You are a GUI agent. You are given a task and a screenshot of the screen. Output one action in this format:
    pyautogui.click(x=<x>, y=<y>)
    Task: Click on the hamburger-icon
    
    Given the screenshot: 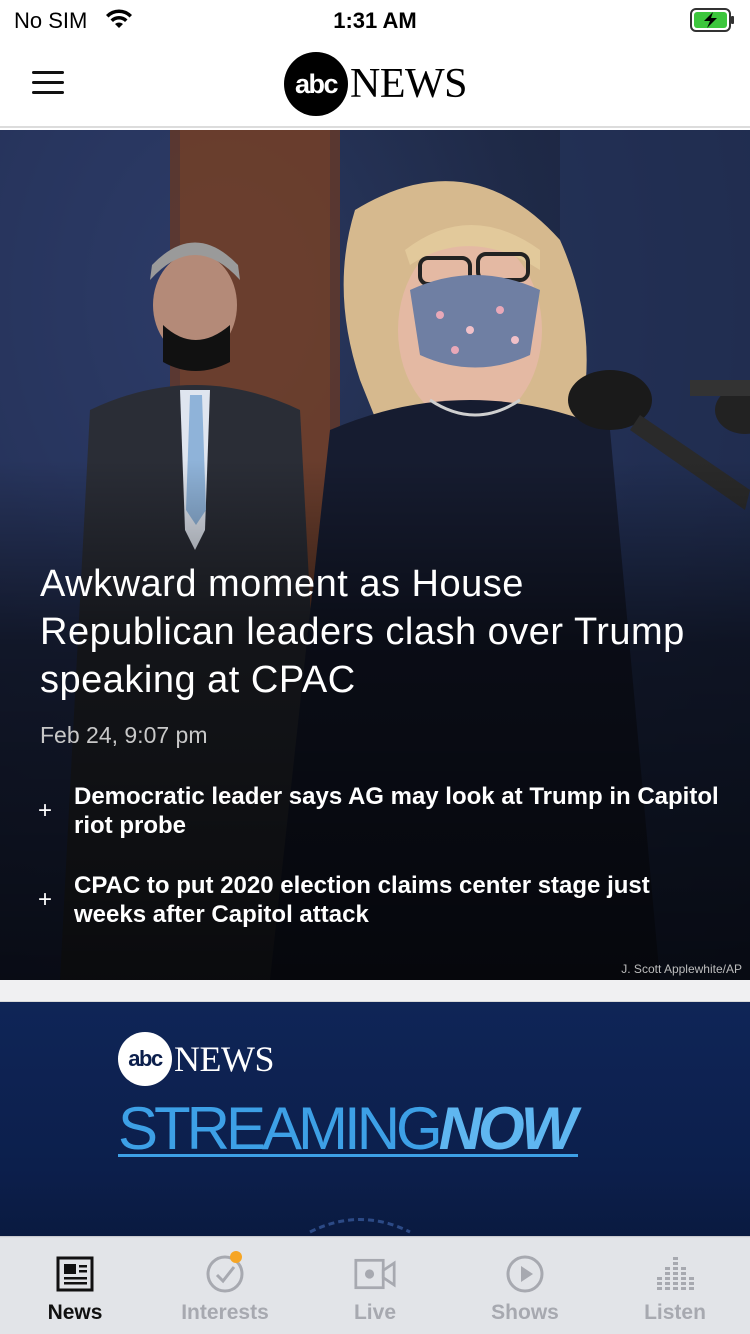 What is the action you would take?
    pyautogui.click(x=48, y=72)
    